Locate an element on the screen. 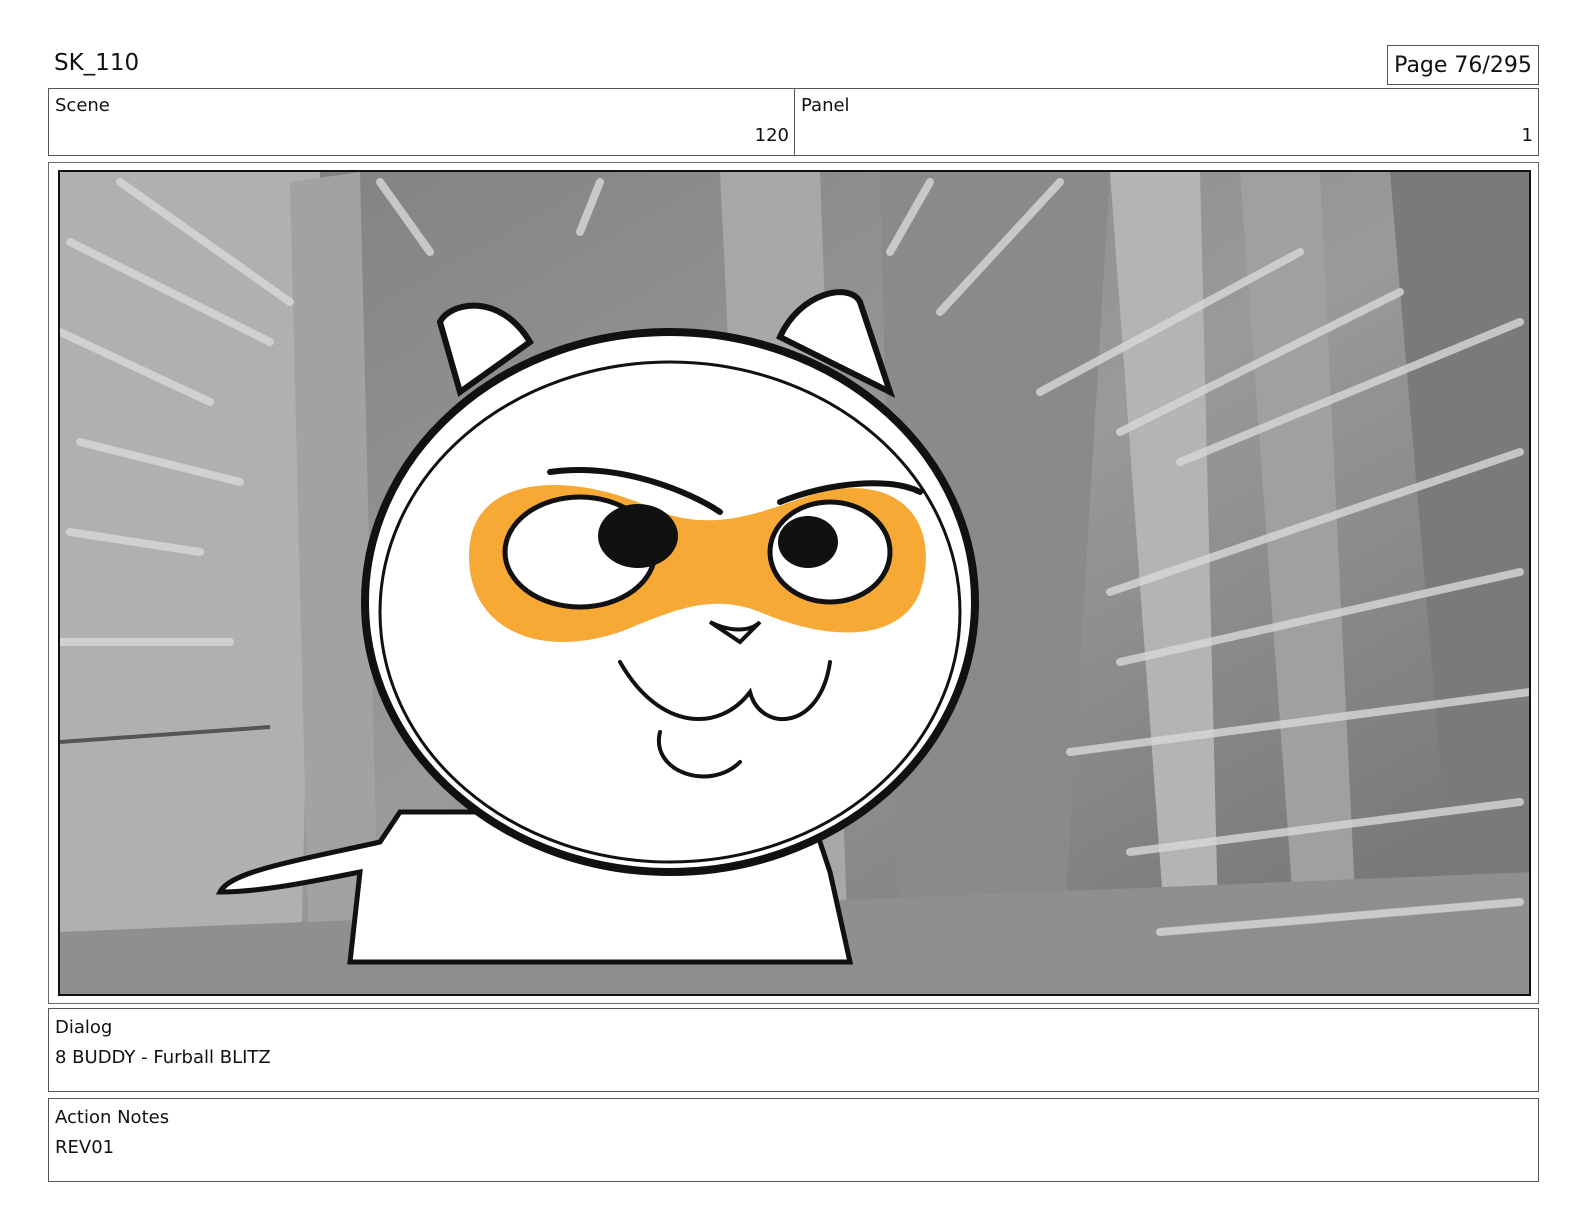  dialog-field: Dialog 8 BUDDY - Furball BLITZ is located at coordinates (793, 1050).